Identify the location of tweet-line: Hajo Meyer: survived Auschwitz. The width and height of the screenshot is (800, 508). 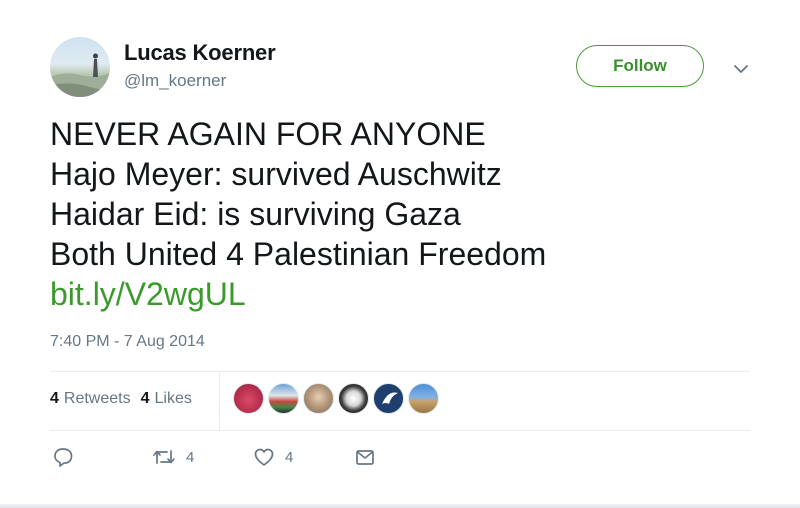
(276, 174).